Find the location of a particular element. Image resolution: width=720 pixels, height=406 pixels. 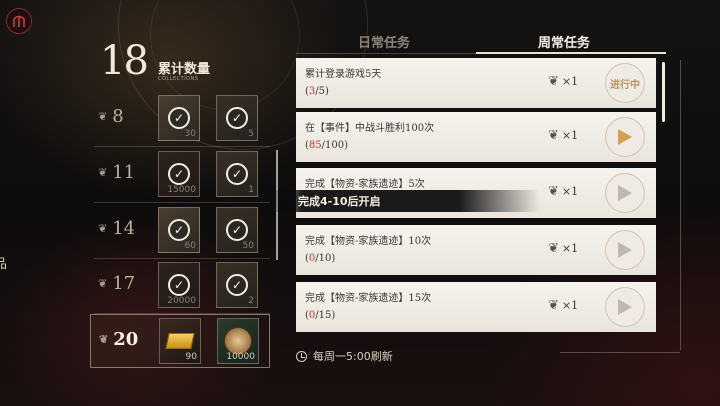

task-progress: (0/15) is located at coordinates (320, 315).